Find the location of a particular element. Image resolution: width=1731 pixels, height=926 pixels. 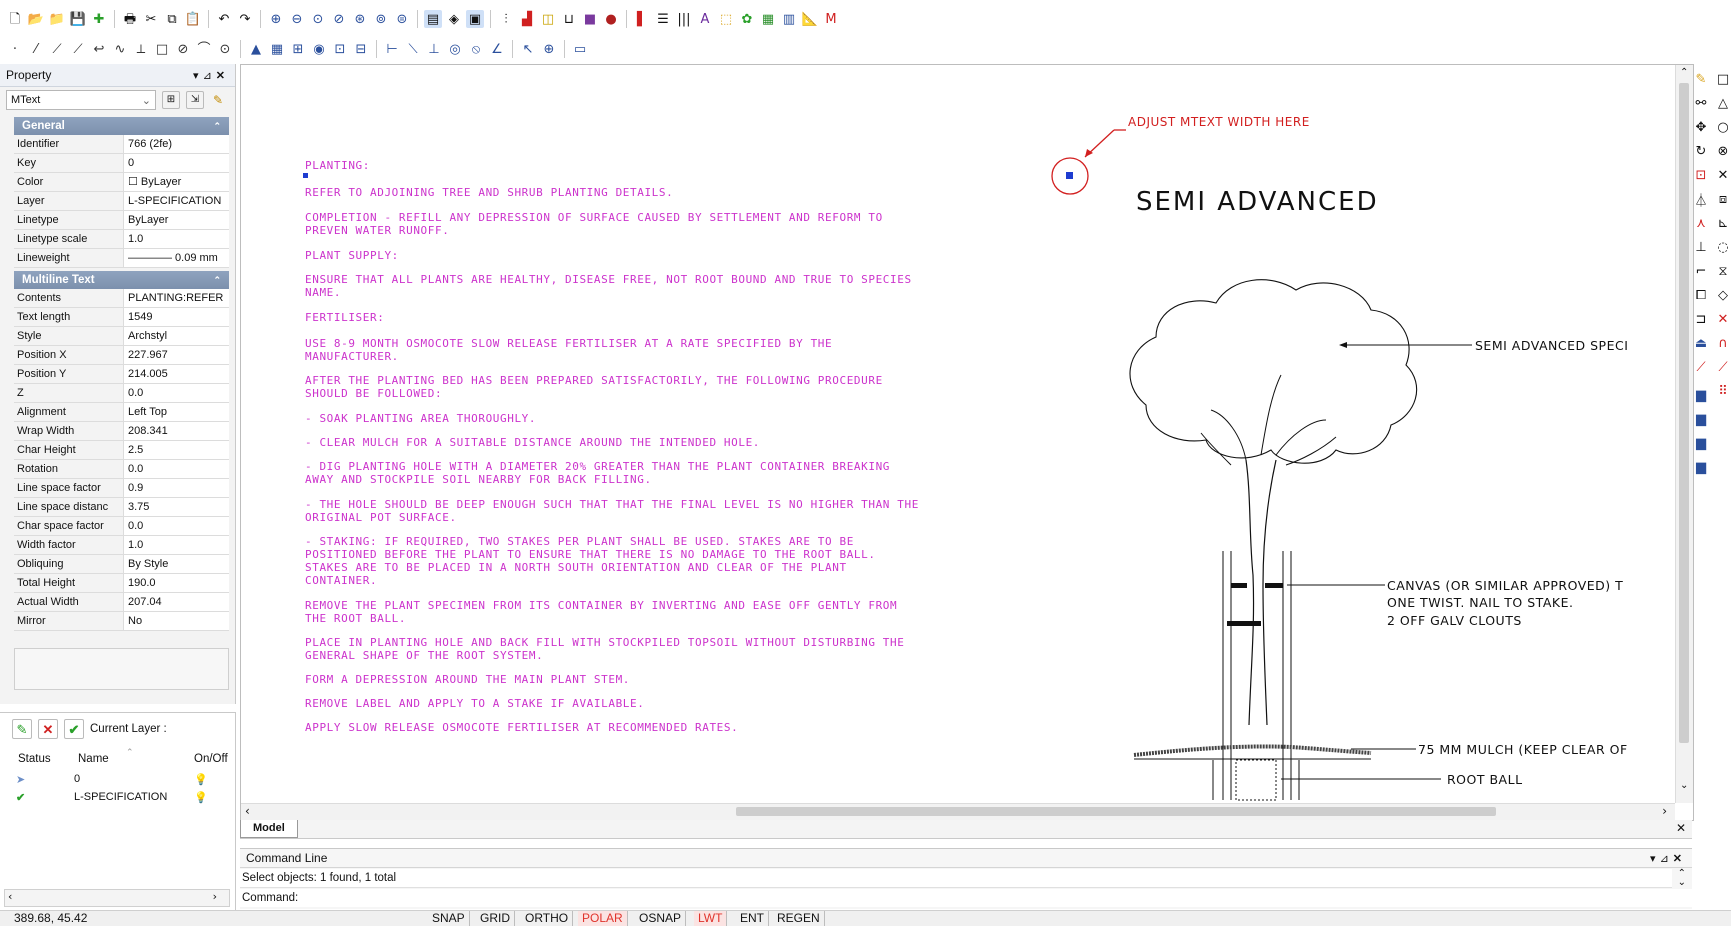

status-toggle-ortho: ORTHO is located at coordinates (547, 918).